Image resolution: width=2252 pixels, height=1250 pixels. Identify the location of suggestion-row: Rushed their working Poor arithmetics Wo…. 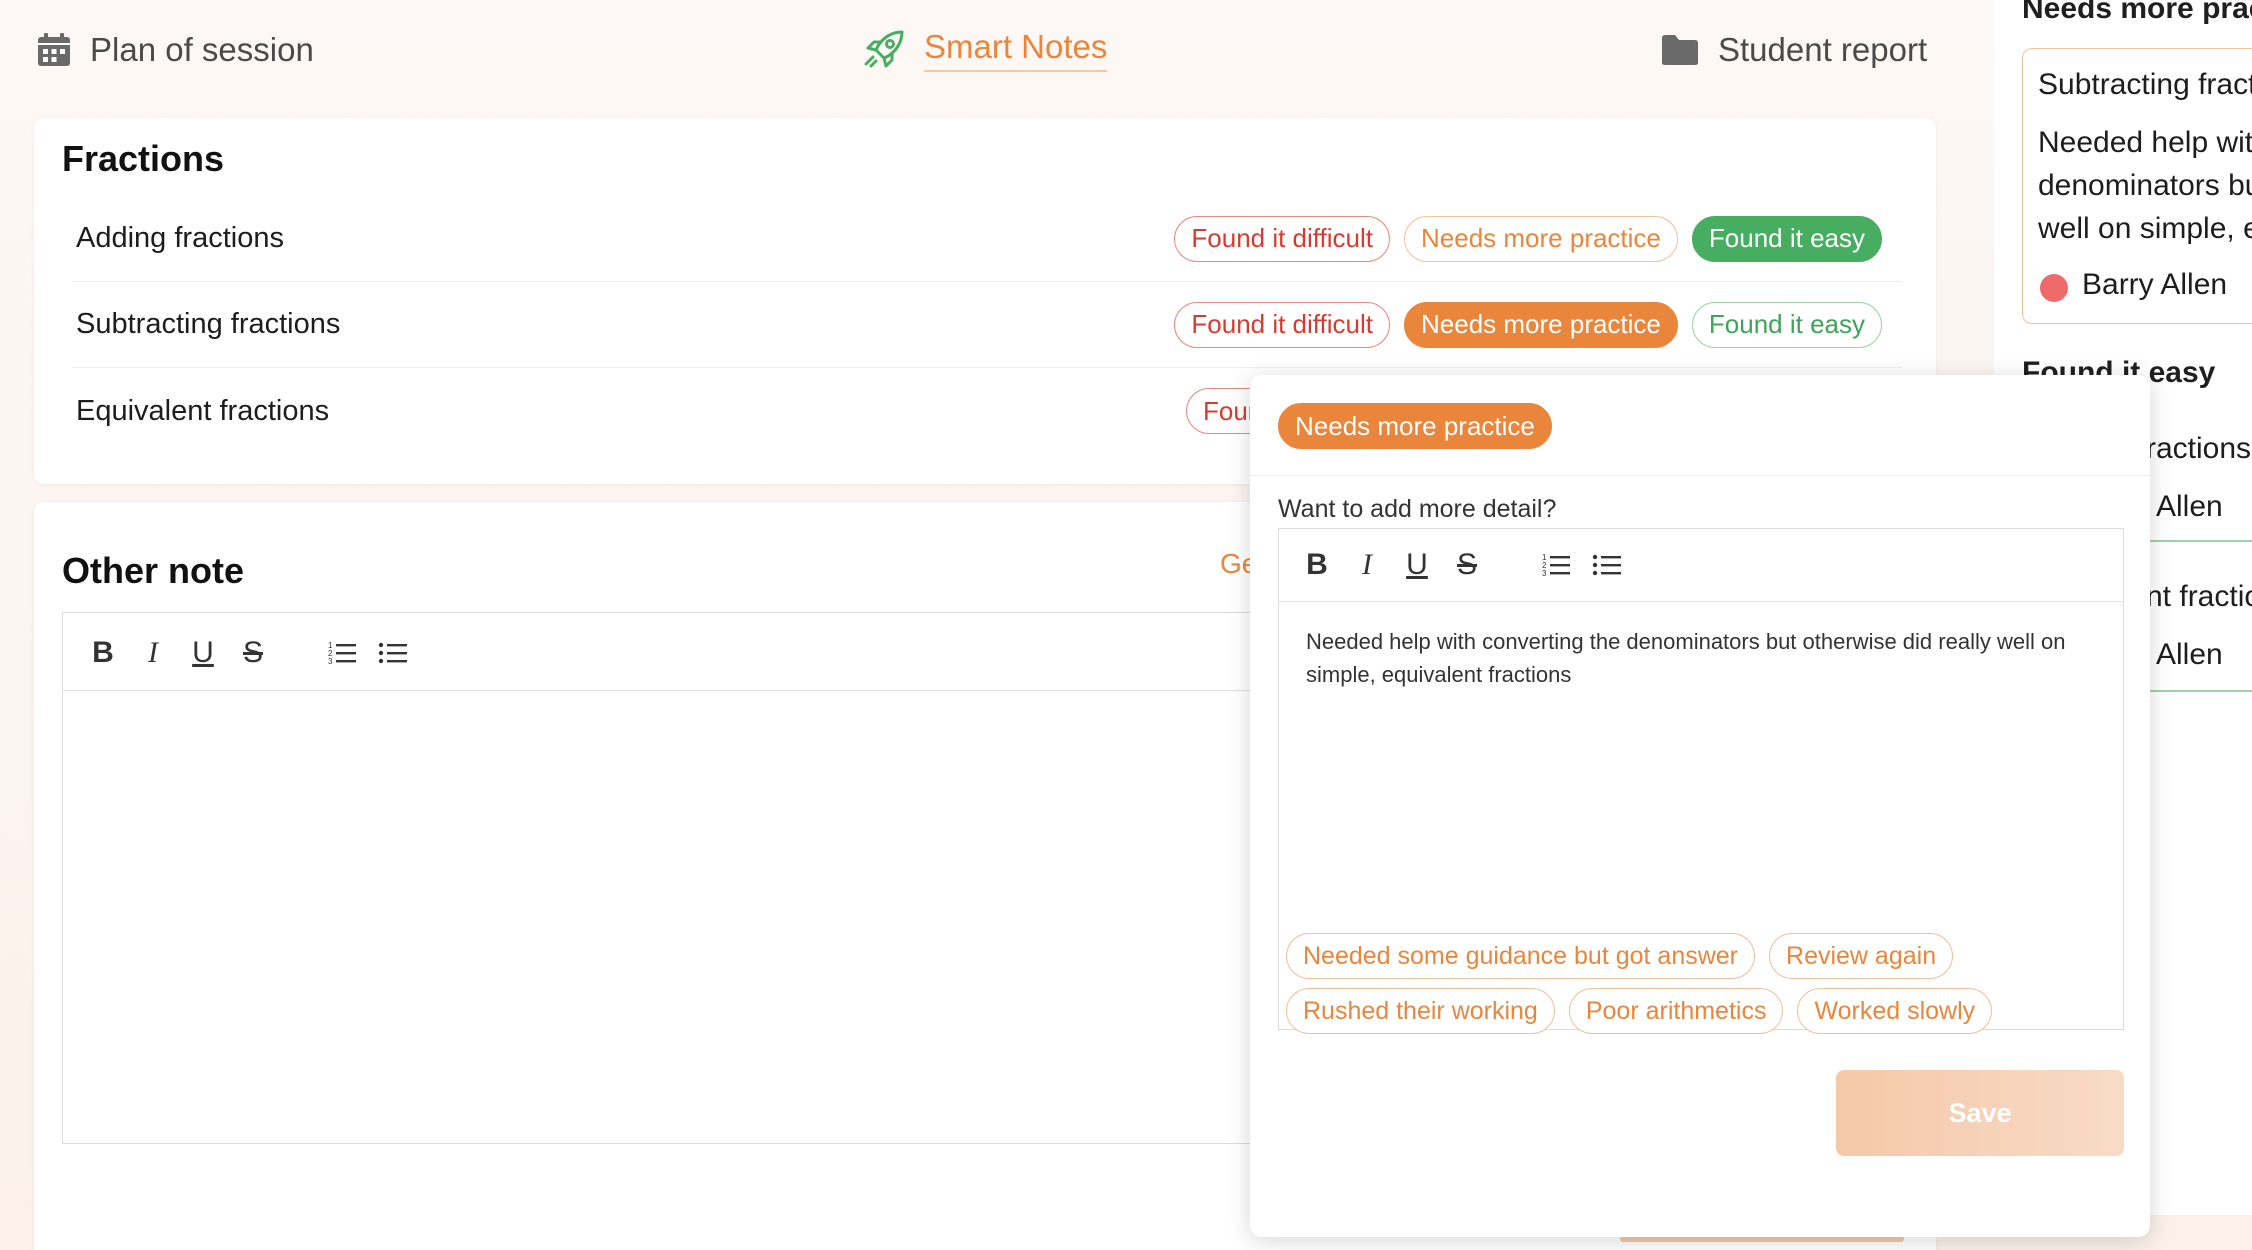
(1639, 1011).